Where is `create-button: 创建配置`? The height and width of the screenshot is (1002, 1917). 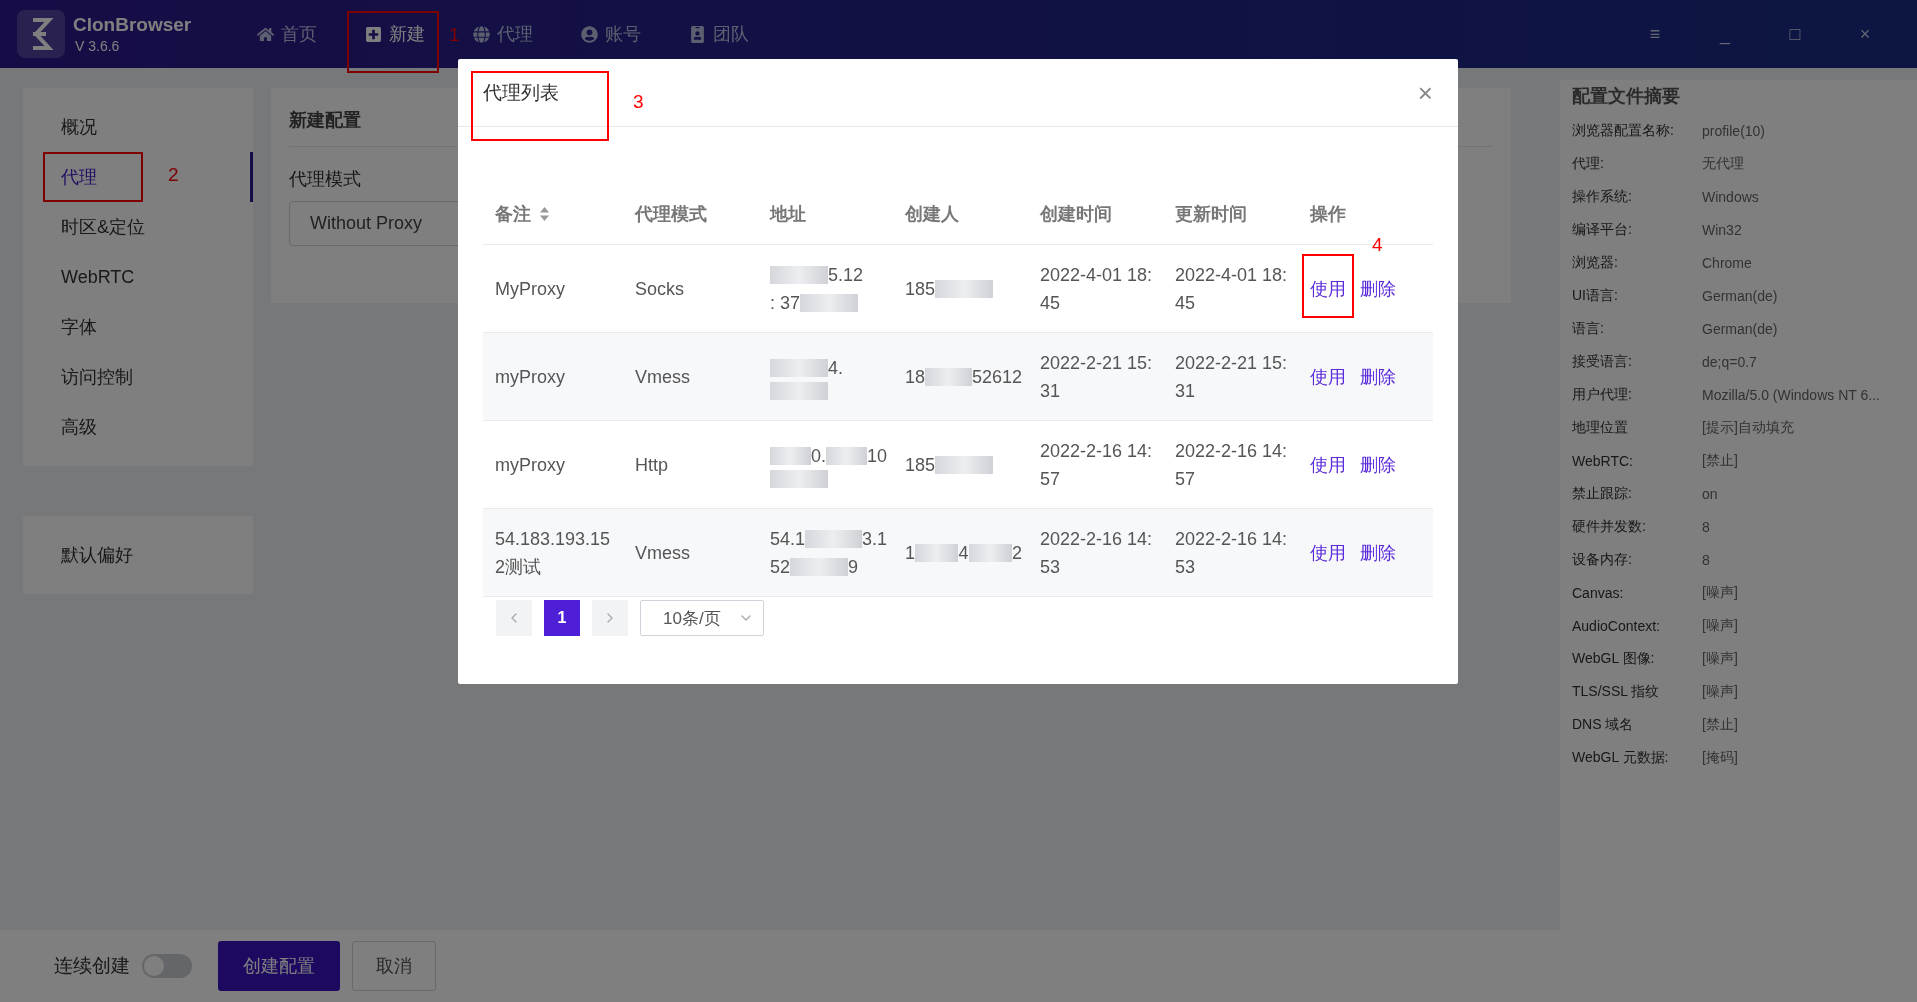 create-button: 创建配置 is located at coordinates (279, 966).